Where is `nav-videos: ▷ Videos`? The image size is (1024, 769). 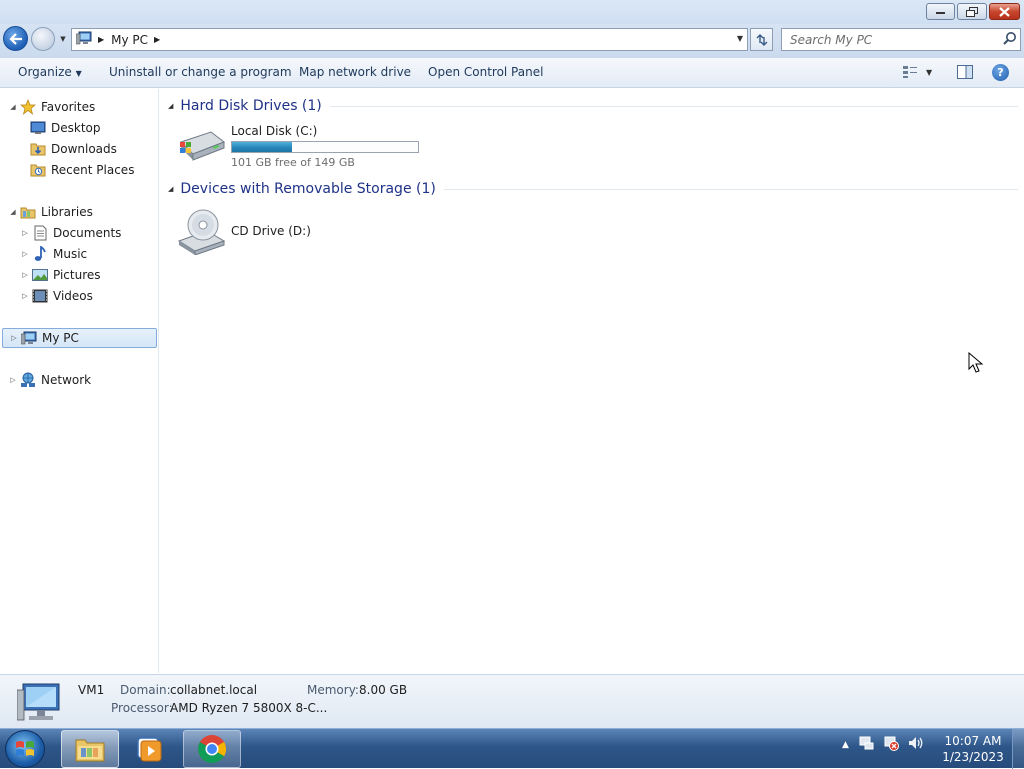
nav-videos: ▷ Videos is located at coordinates (56, 296).